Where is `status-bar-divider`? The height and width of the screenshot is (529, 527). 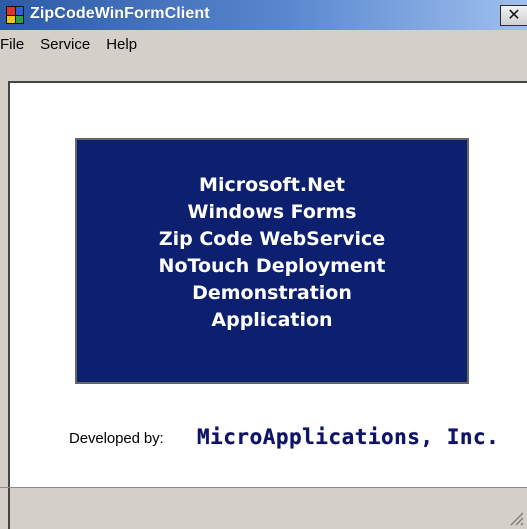
status-bar-divider is located at coordinates (9, 508).